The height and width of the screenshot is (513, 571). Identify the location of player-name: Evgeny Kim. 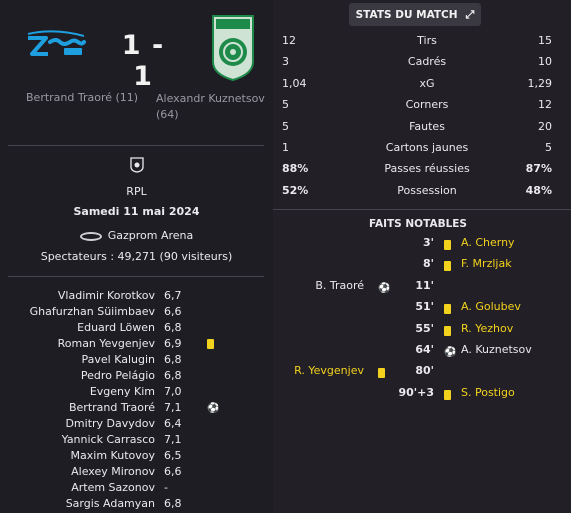
(122, 391).